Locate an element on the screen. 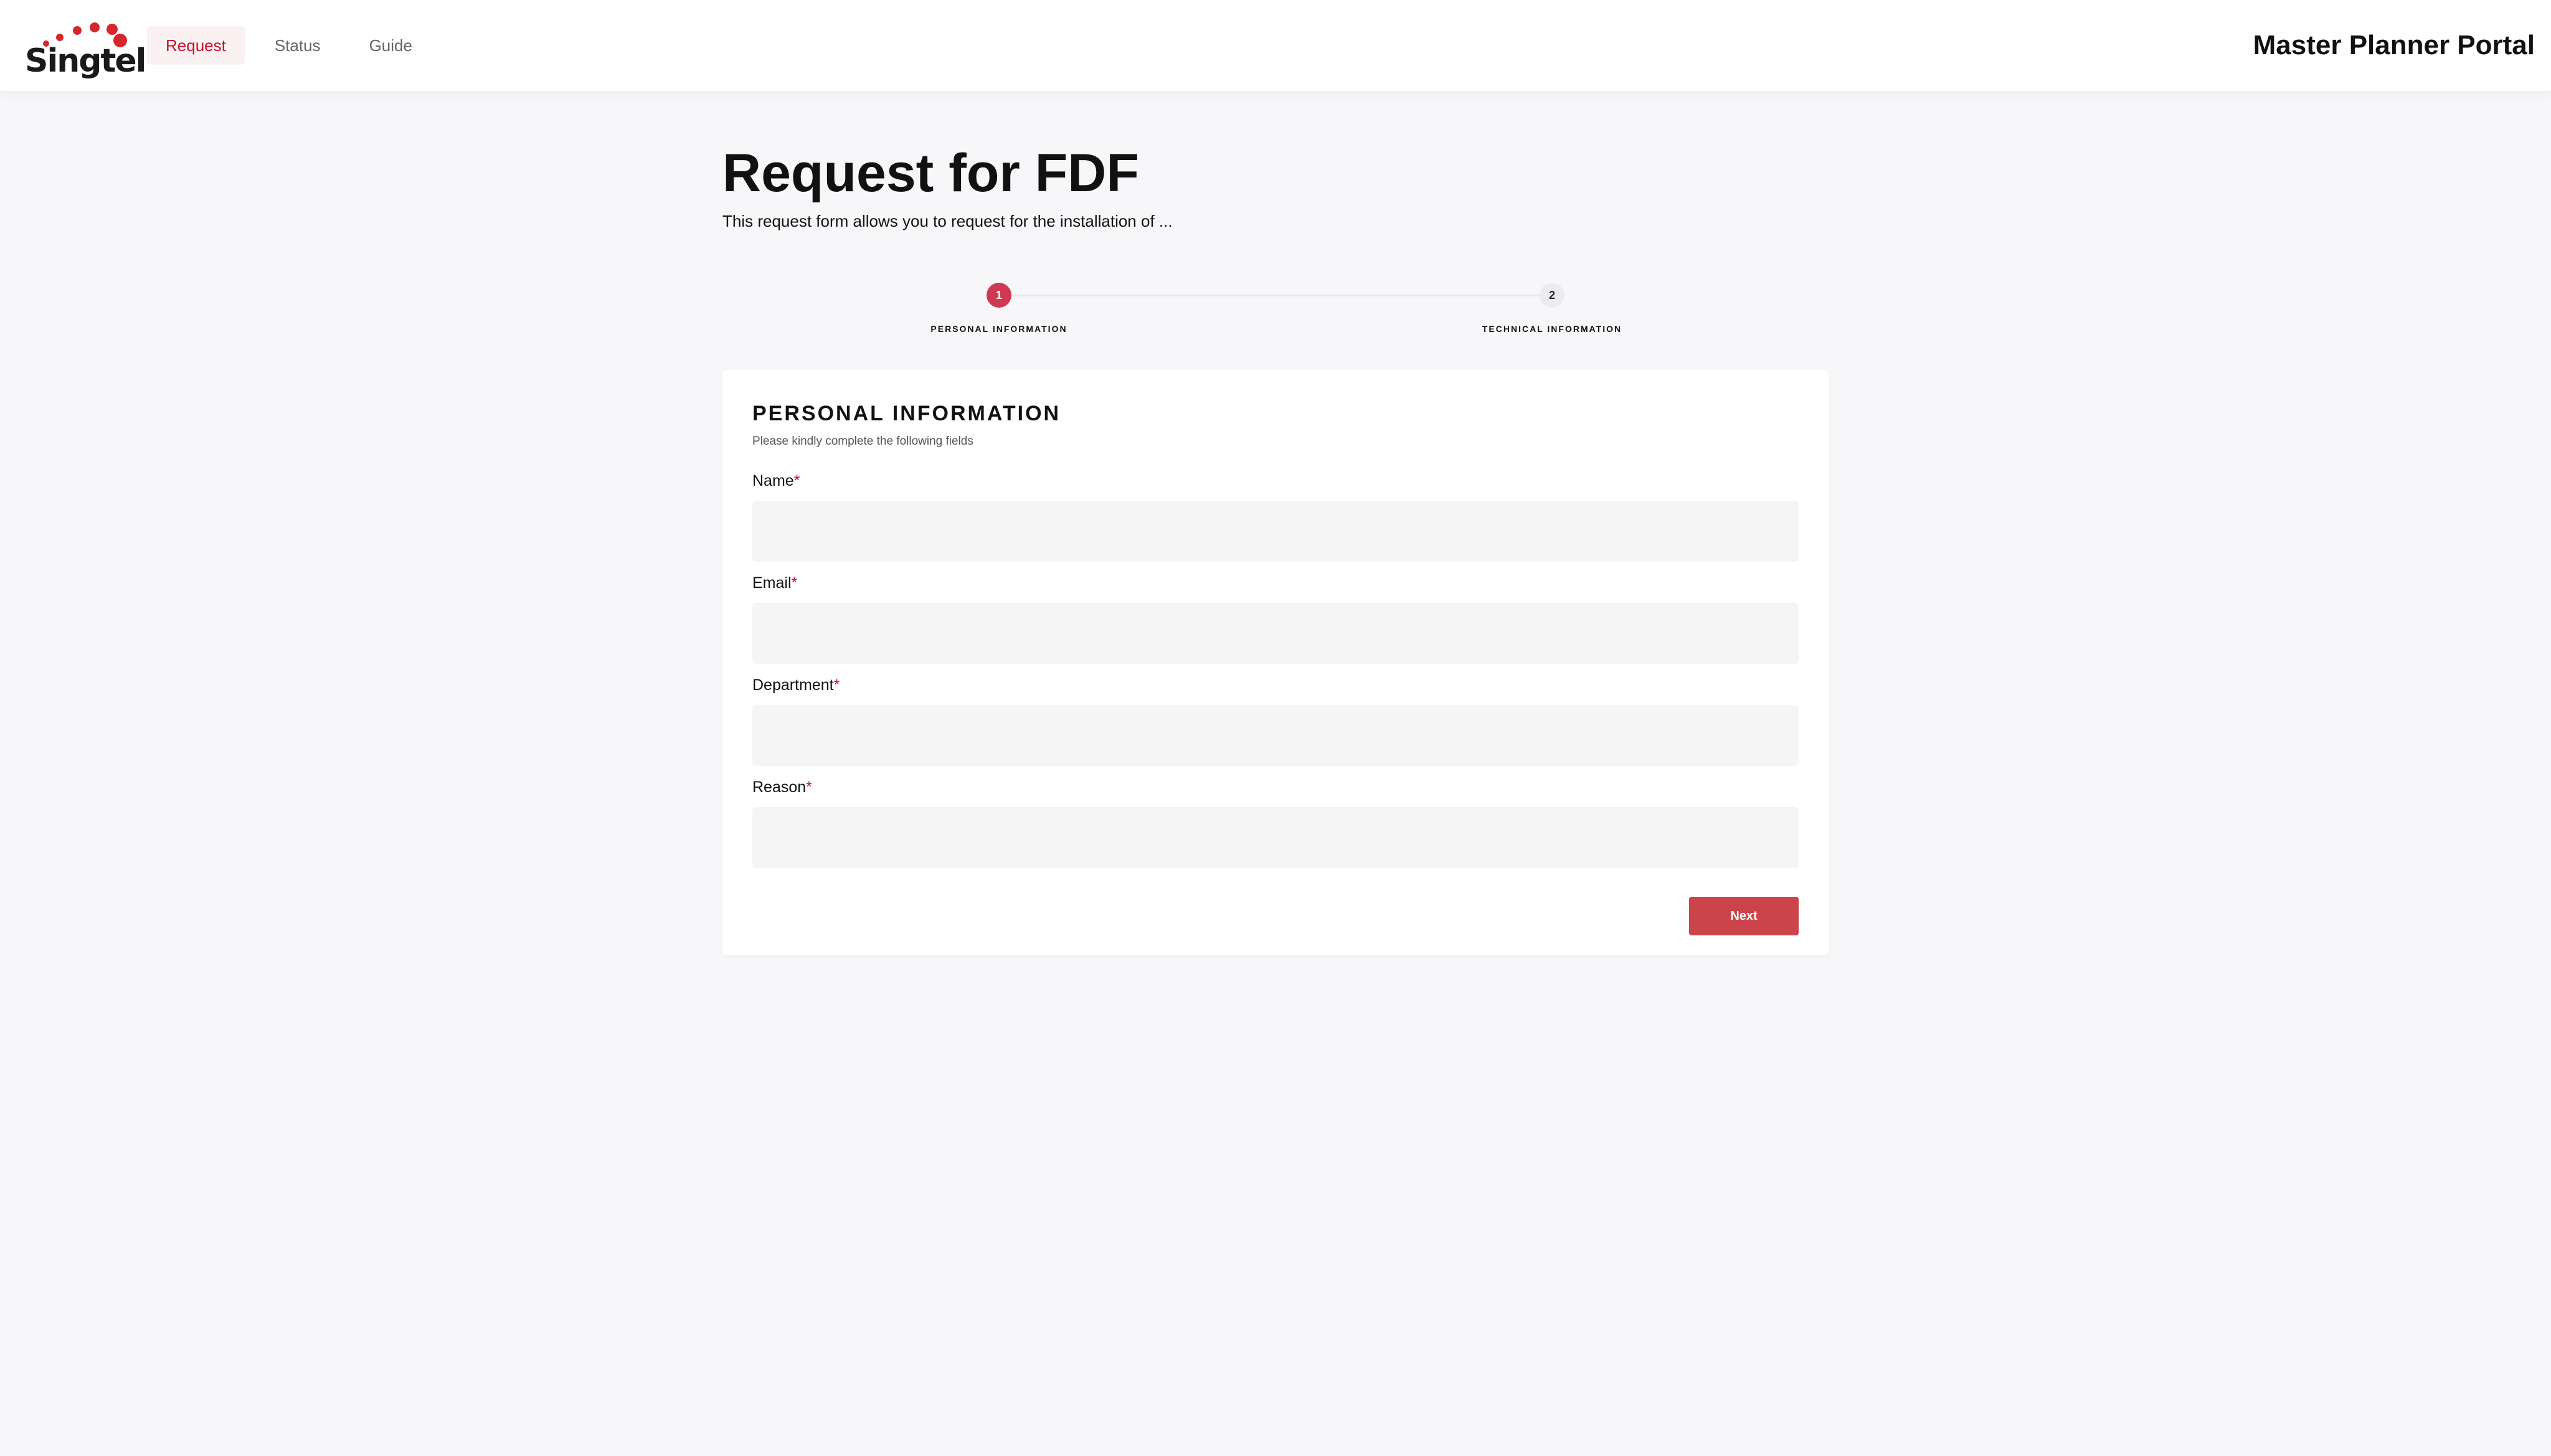 This screenshot has height=1456, width=2551. reason-label: Reason* is located at coordinates (1275, 787).